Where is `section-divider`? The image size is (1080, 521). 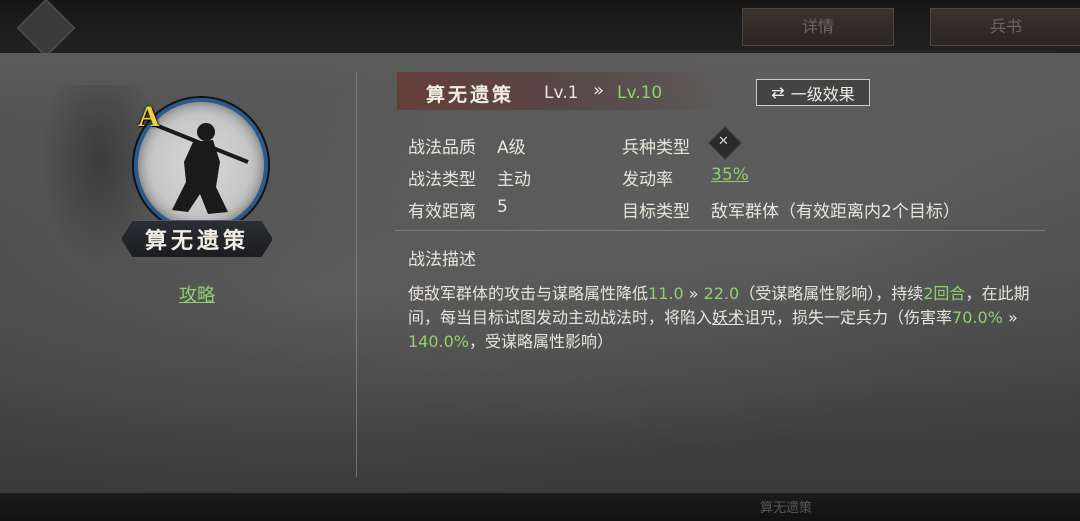 section-divider is located at coordinates (720, 230).